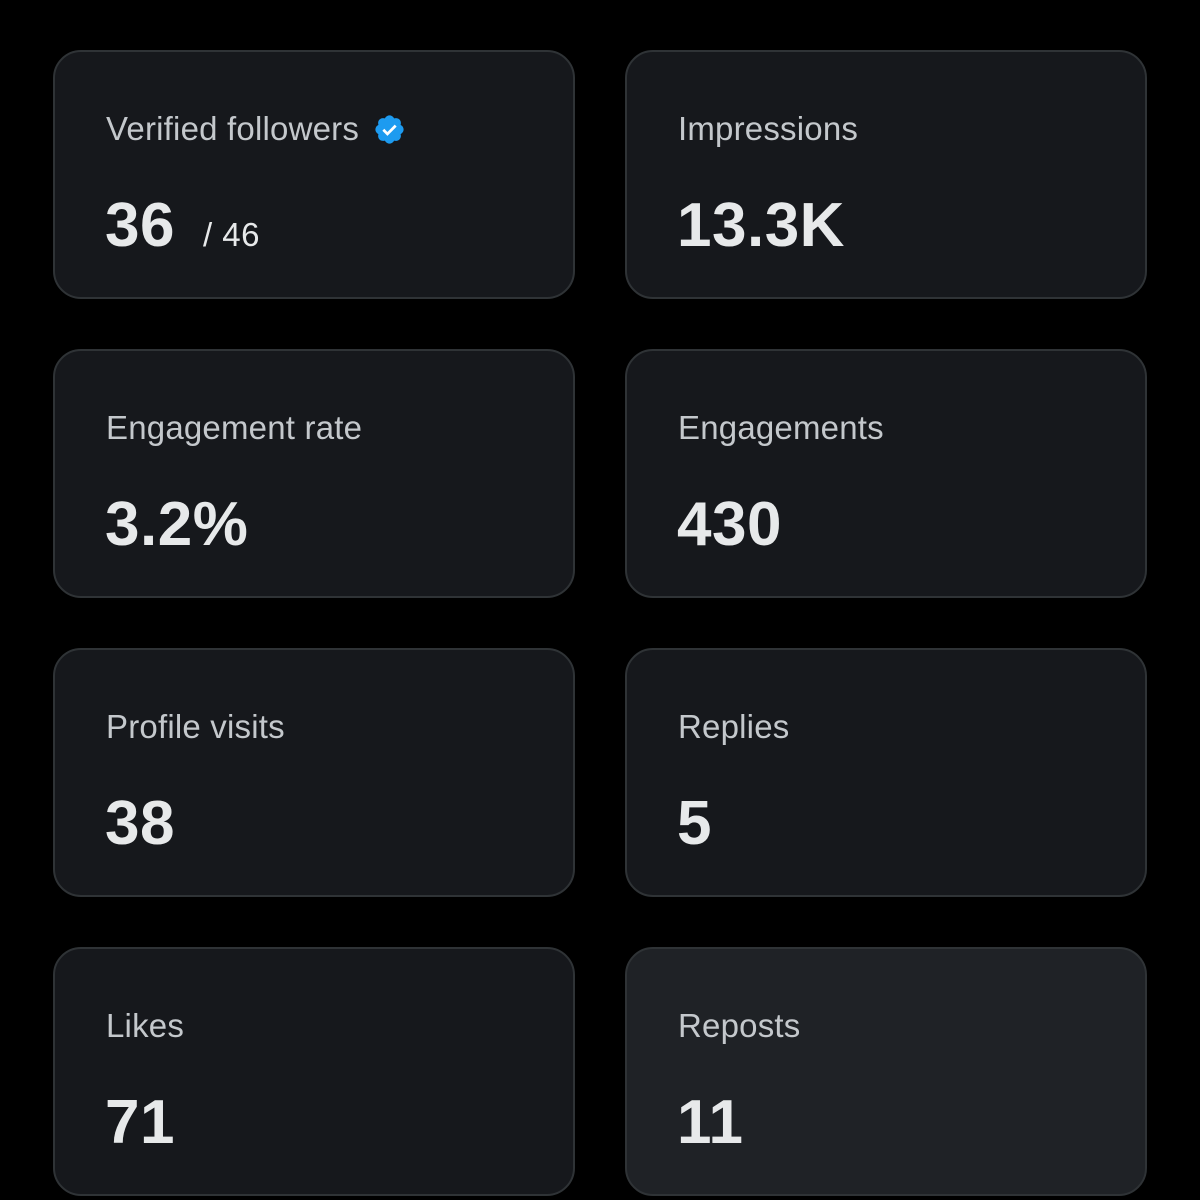 This screenshot has width=1200, height=1200. Describe the element at coordinates (314, 1071) in the screenshot. I see `metric-card-likes: Likes 71` at that location.